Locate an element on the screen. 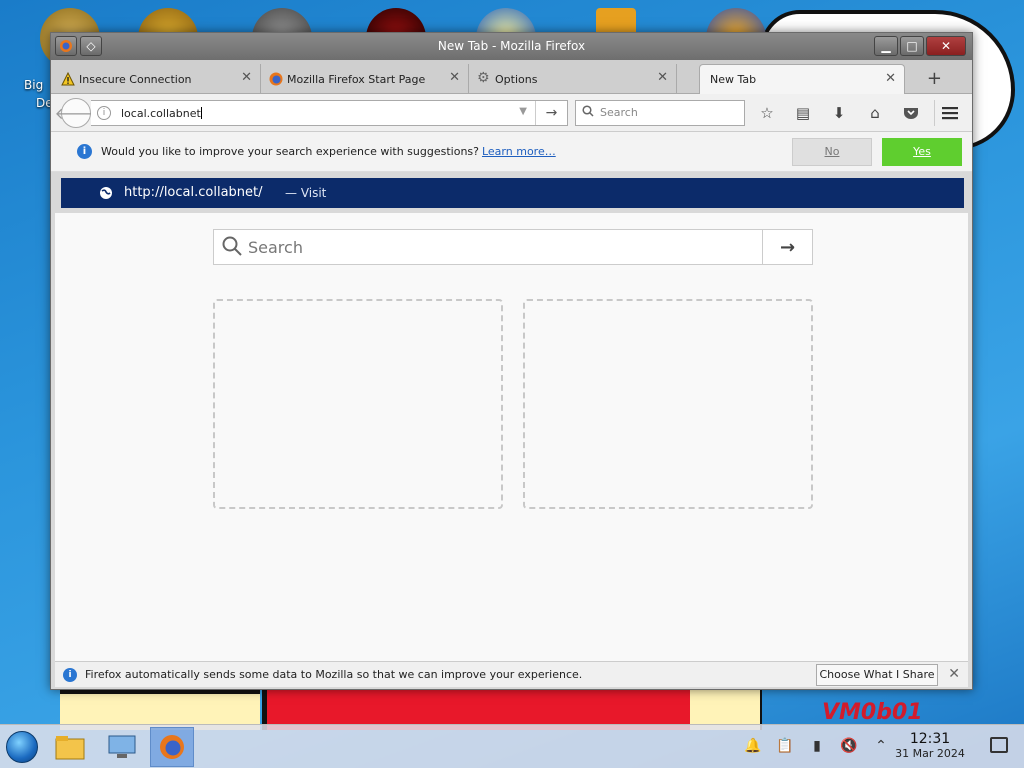 The width and height of the screenshot is (1024, 768). tab-firefox-start-page: Mozilla Firefox Start Page ✕ is located at coordinates (366, 79).